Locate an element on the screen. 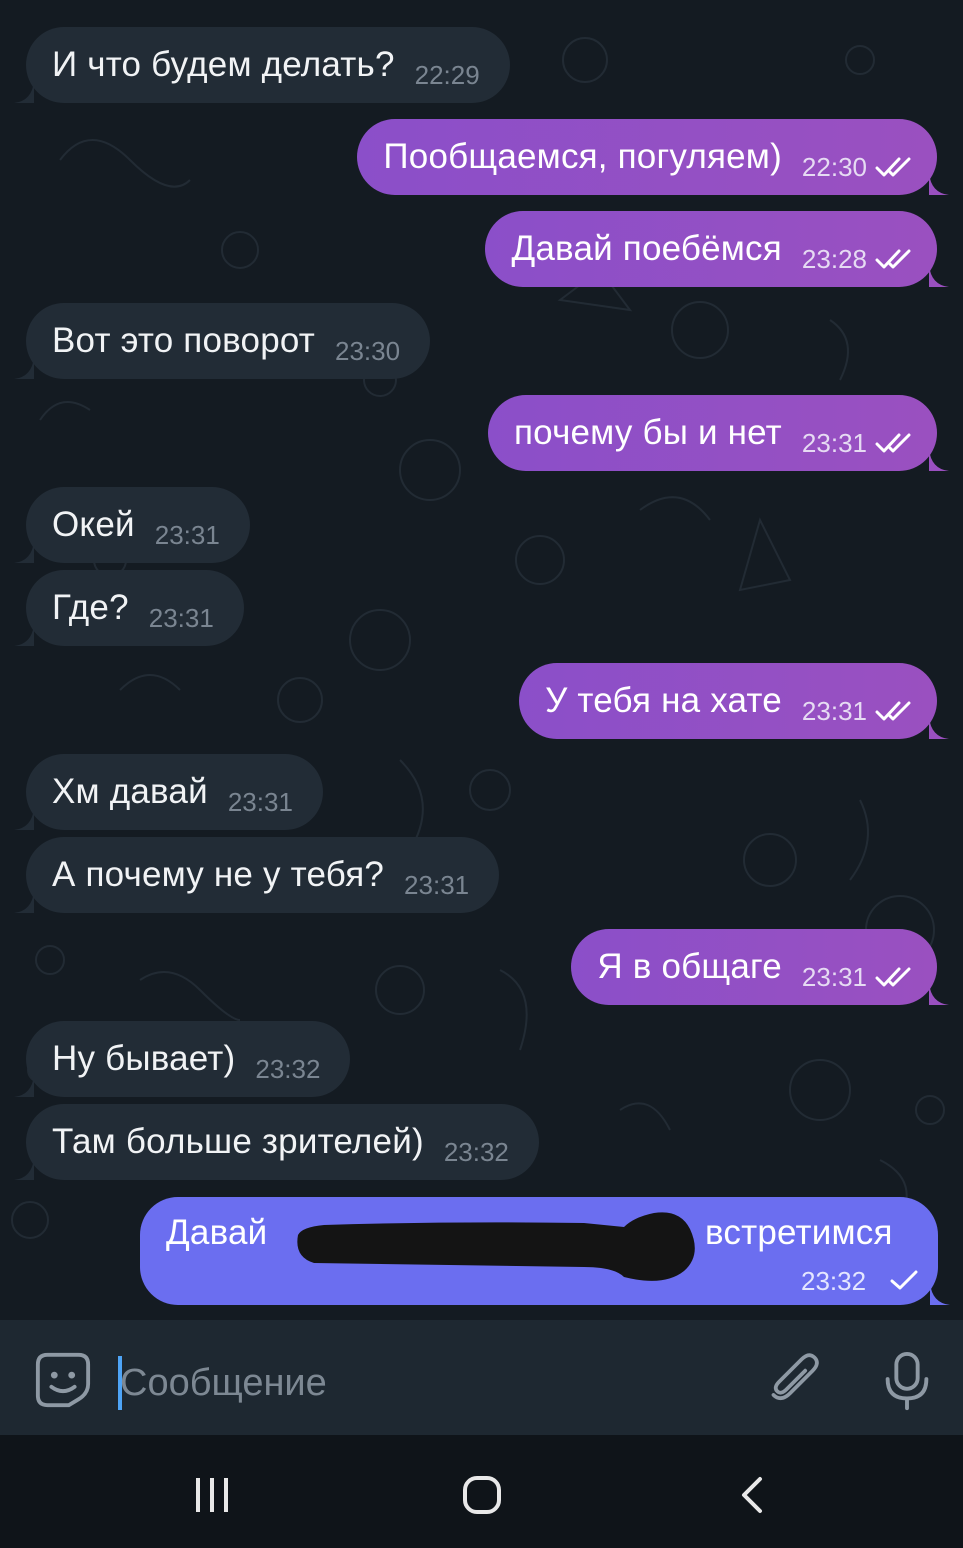 This screenshot has height=1548, width=963. outgoing-message: почему бы и нет 23:31 is located at coordinates (718, 433).